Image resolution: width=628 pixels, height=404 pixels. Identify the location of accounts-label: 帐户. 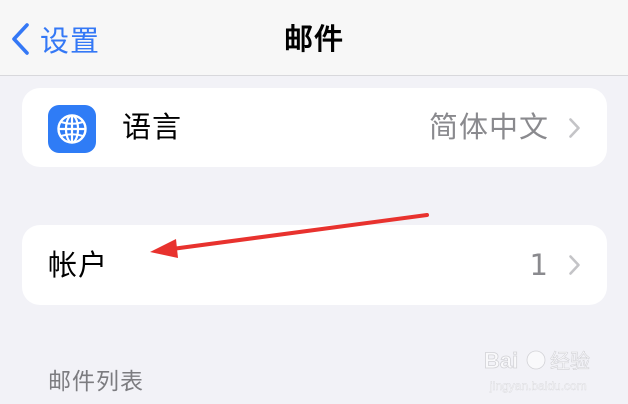
(78, 265).